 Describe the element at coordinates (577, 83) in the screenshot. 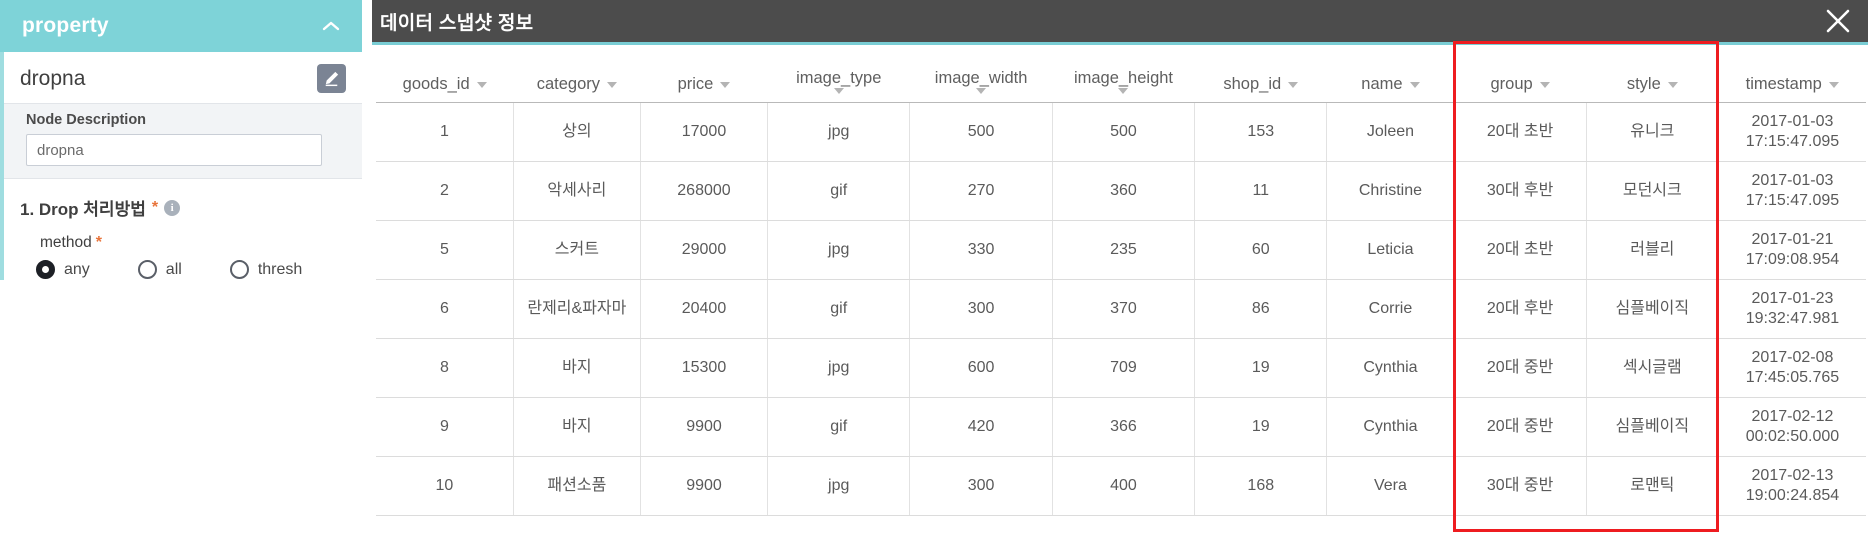

I see `column-header-category: category` at that location.